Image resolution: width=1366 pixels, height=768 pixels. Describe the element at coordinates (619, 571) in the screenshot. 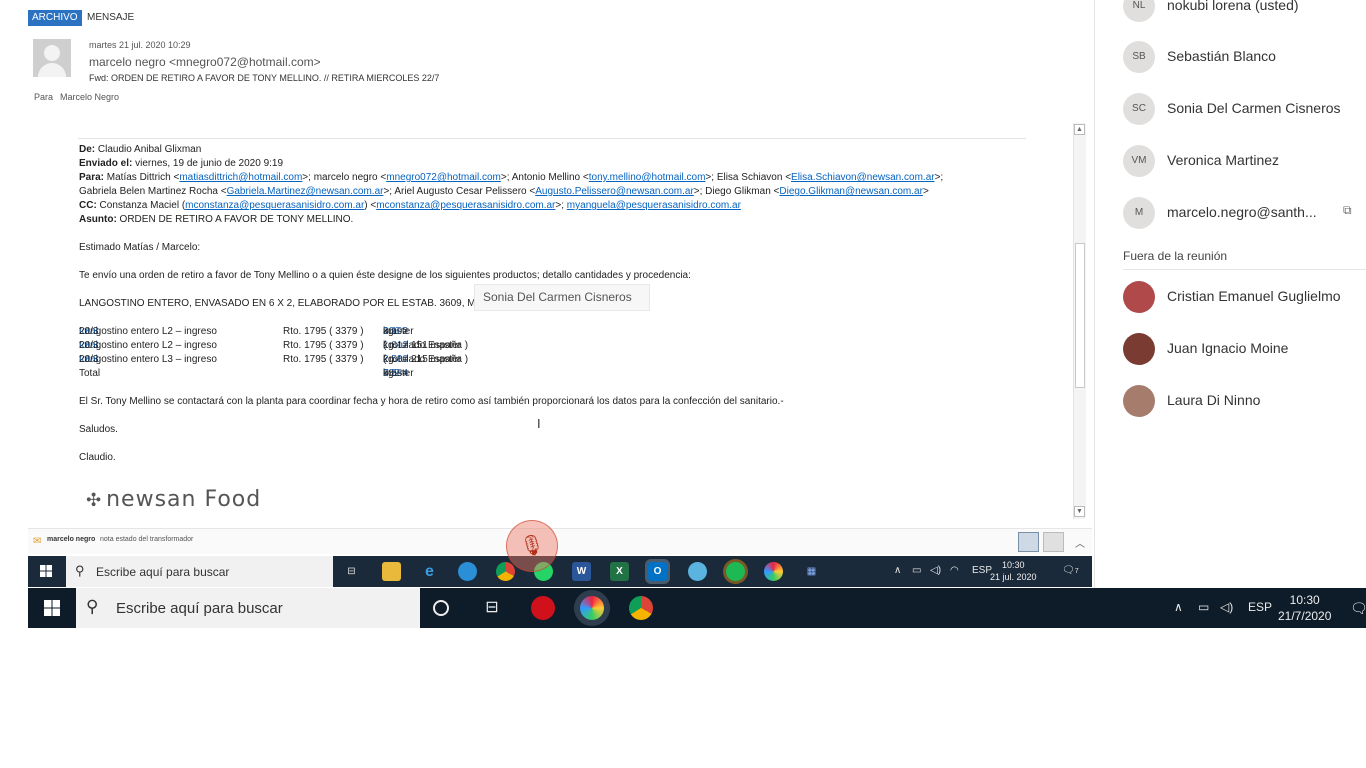

I see `excel-icon: X` at that location.